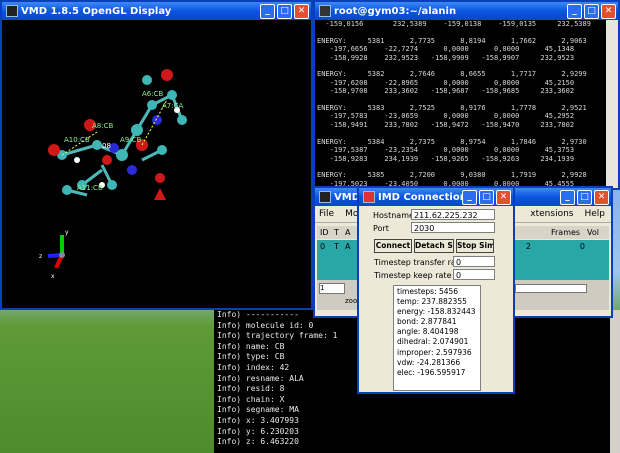 The width and height of the screenshot is (620, 453). Describe the element at coordinates (54, 254) in the screenshot. I see `axes-gizmo: y z x` at that location.